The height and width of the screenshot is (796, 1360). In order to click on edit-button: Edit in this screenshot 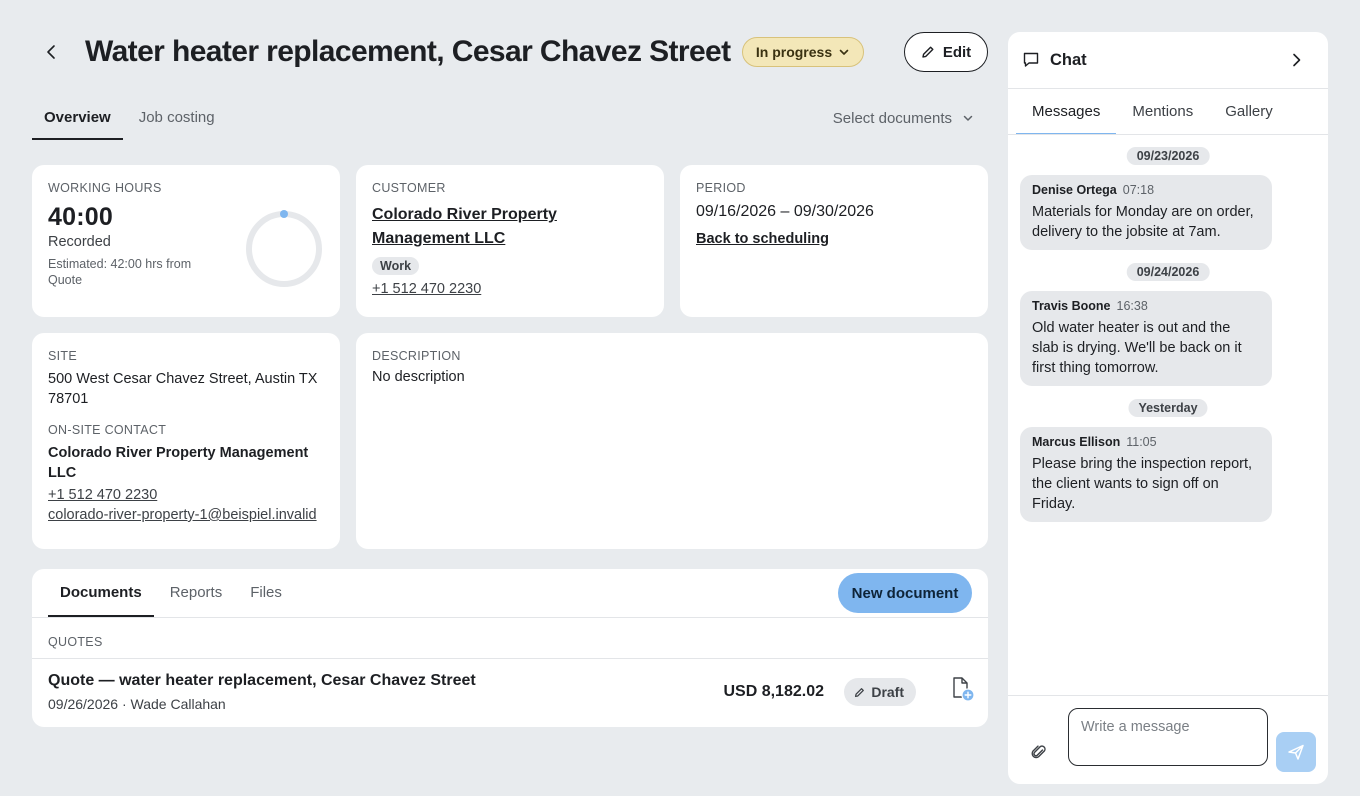, I will do `click(946, 52)`.